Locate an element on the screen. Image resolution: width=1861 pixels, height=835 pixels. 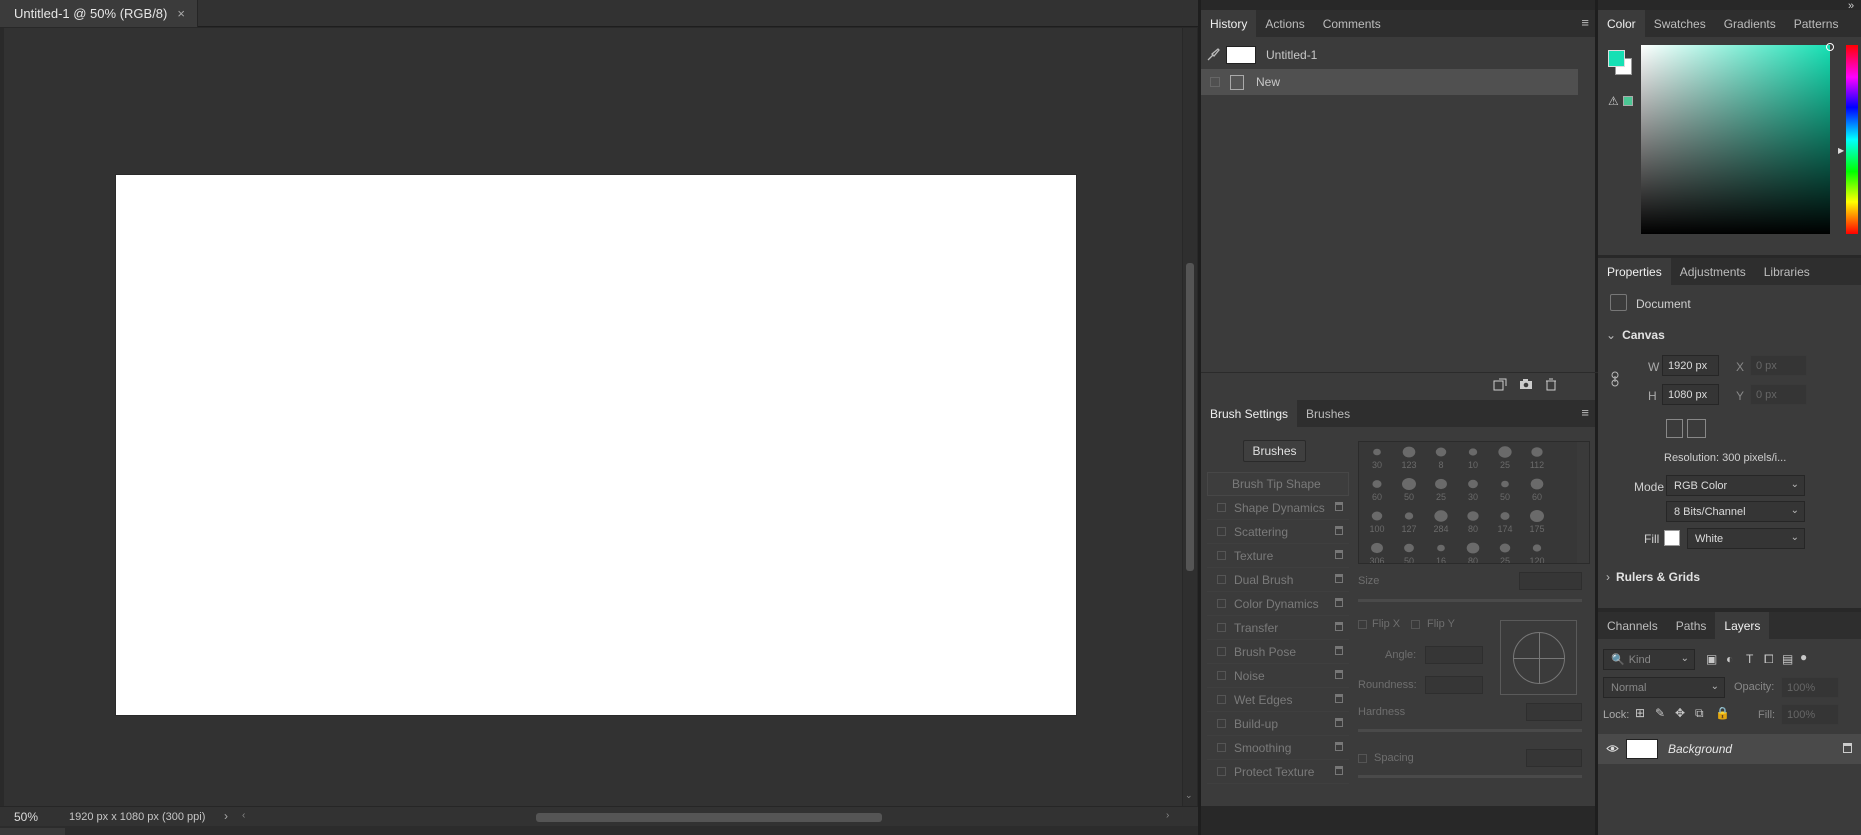
brush-option: Transfer is located at coordinates (1278, 628).